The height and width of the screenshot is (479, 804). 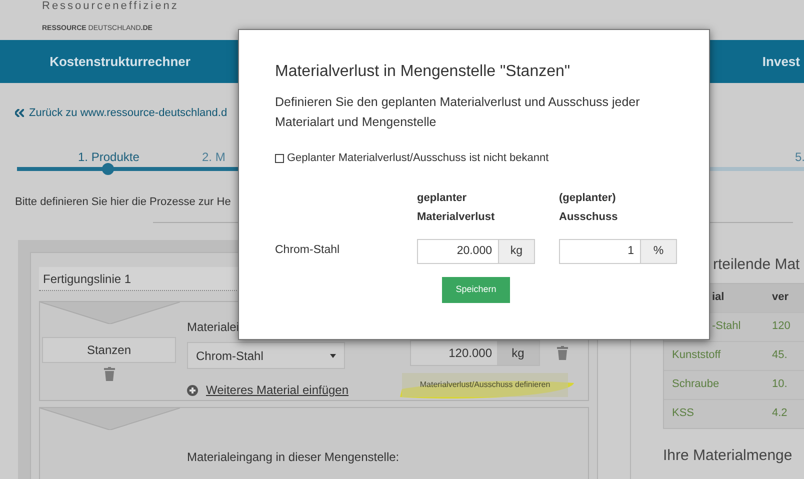 I want to click on table-cell-text: 120, so click(x=780, y=326).